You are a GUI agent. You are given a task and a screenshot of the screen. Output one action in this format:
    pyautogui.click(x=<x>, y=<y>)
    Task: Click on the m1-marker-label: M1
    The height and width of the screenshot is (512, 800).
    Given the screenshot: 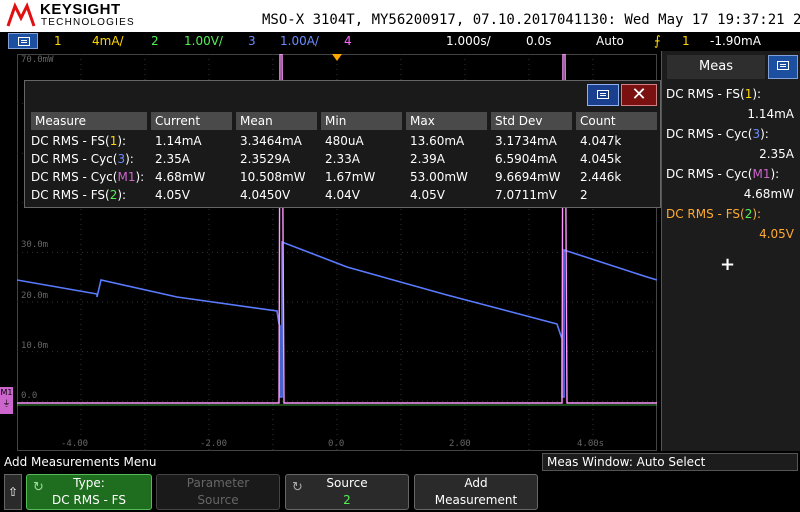 What is the action you would take?
    pyautogui.click(x=6, y=392)
    